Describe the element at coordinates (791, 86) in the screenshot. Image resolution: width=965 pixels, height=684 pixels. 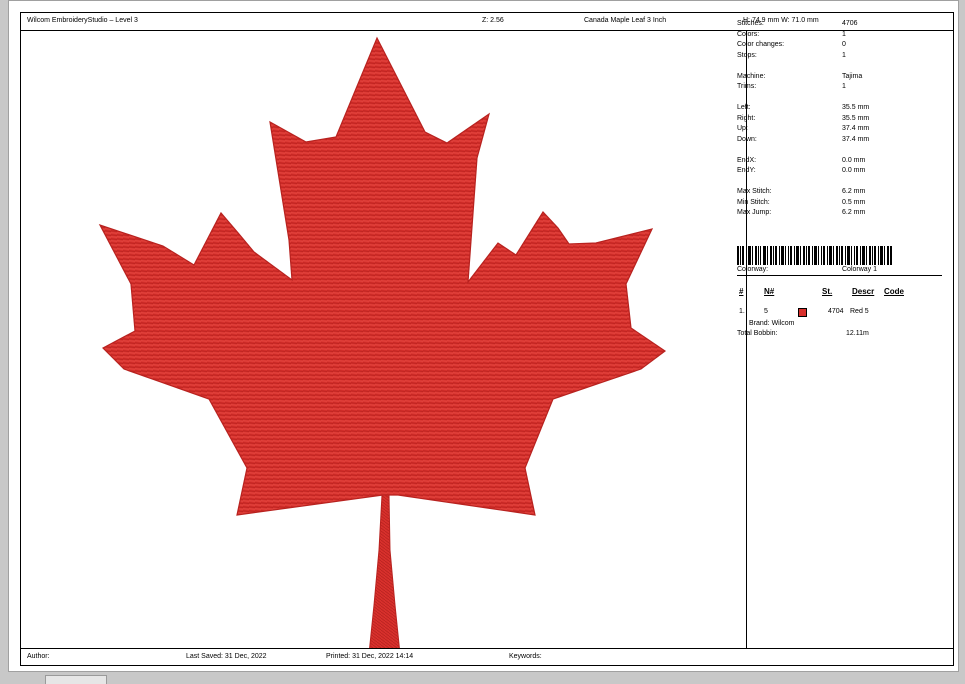
I see `stat-row: Trims: 1` at that location.